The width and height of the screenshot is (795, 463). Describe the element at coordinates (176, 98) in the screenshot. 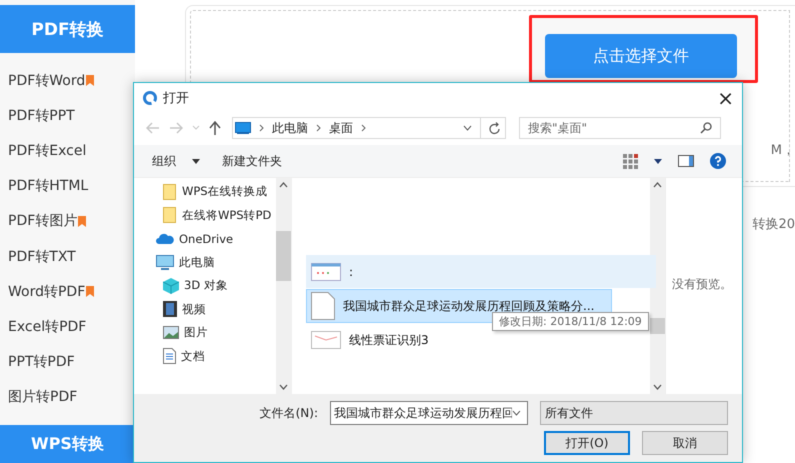

I see `dialog-title: 打开` at that location.